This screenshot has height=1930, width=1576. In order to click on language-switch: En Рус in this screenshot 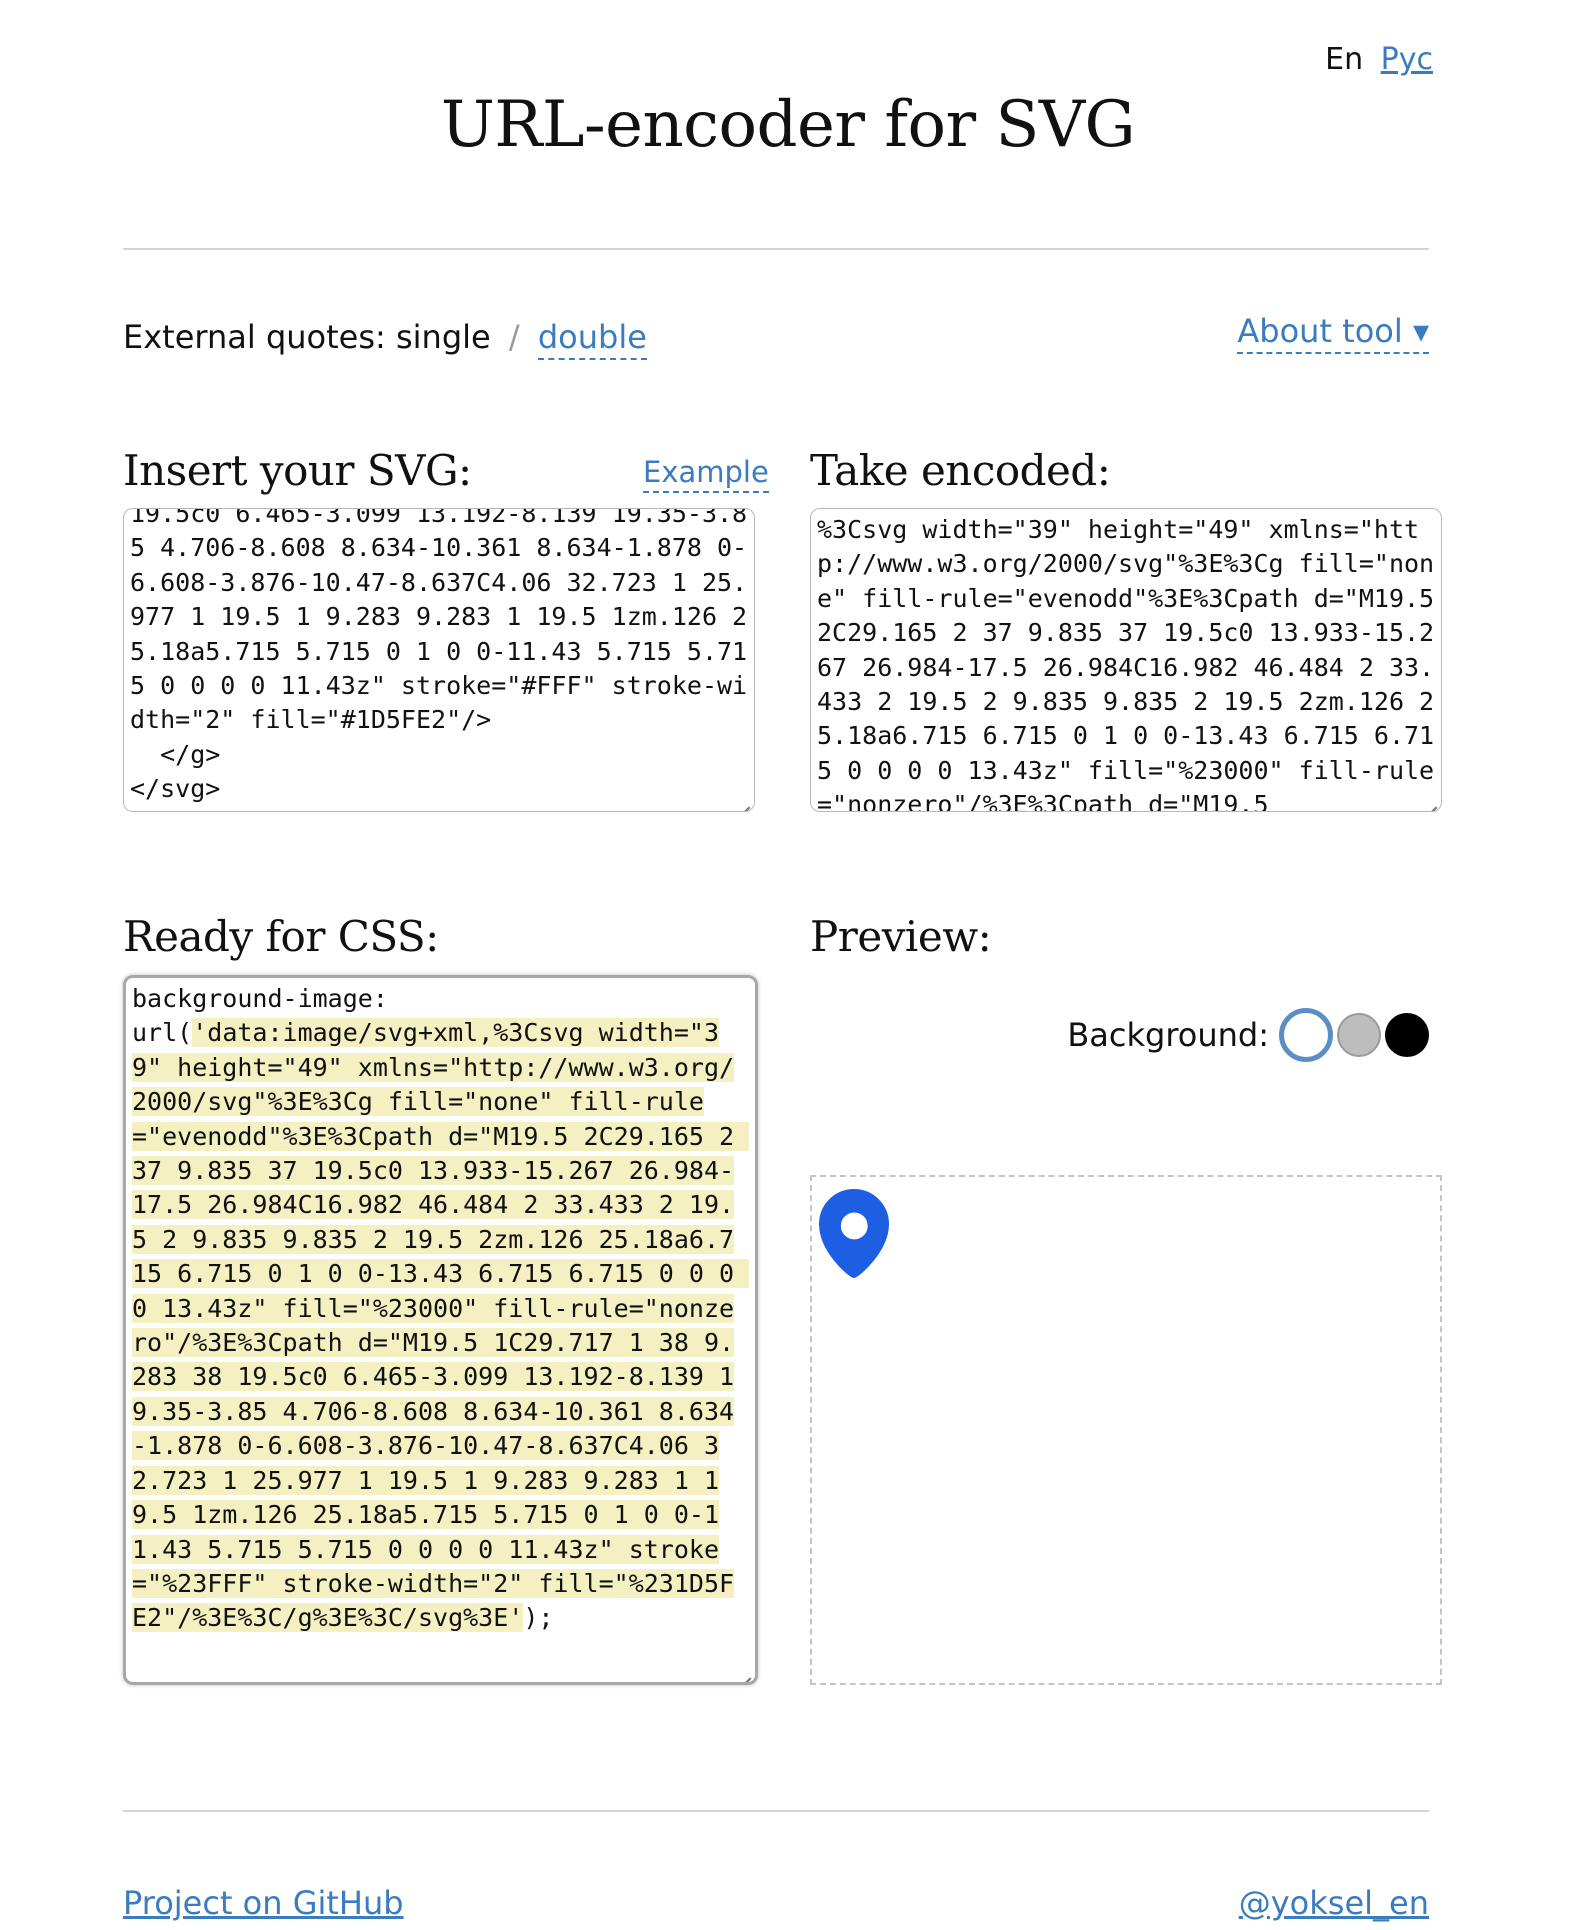, I will do `click(1379, 59)`.